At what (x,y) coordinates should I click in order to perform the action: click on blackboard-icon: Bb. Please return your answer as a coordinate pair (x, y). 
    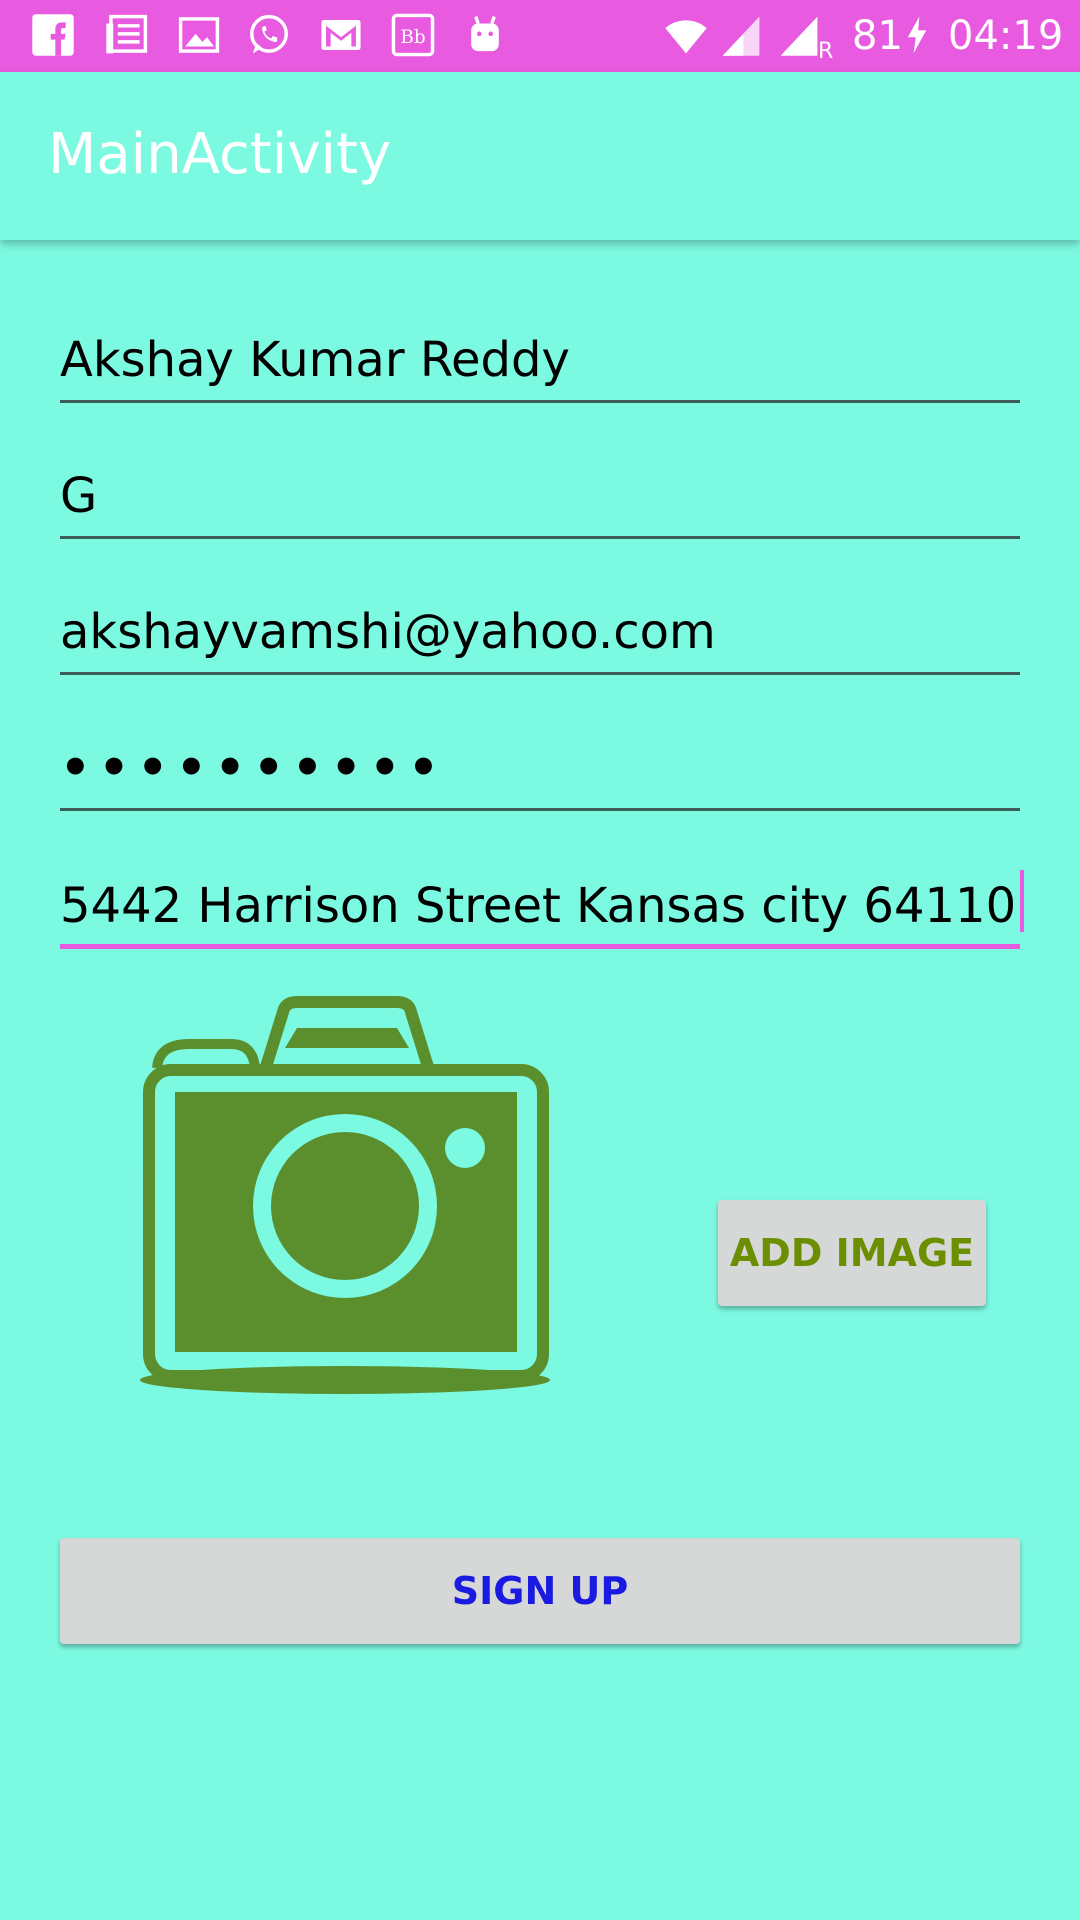
    Looking at the image, I should click on (413, 35).